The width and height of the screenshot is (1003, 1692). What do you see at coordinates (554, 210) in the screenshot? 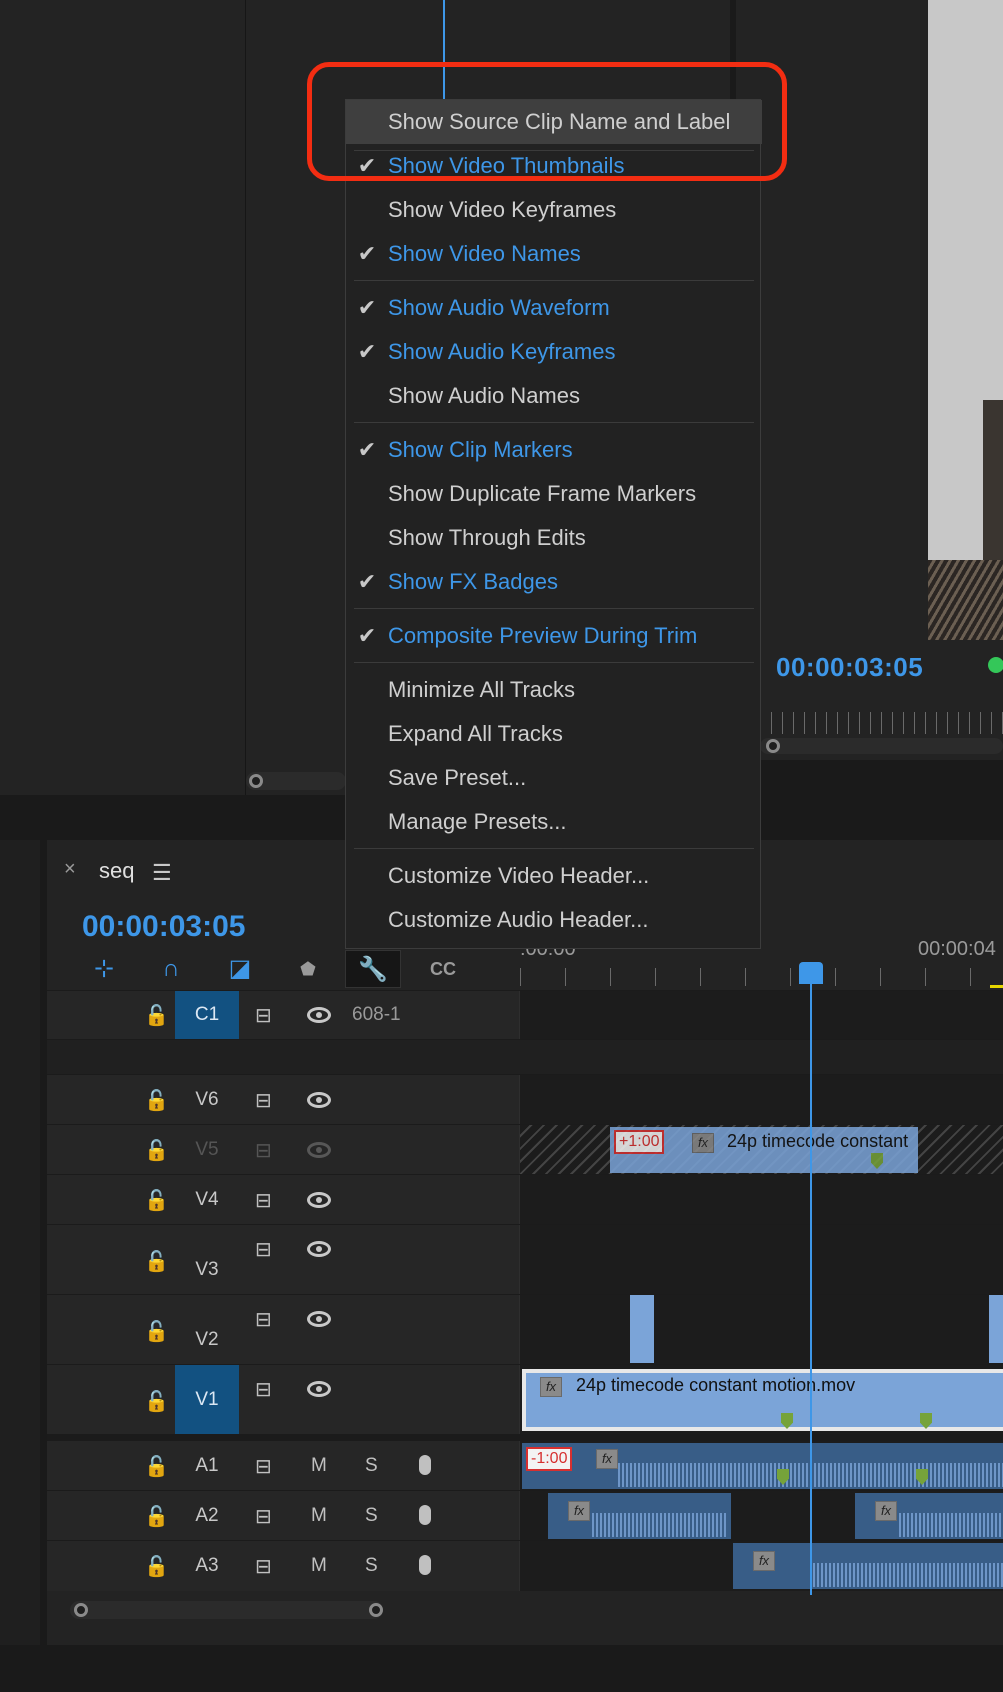
I see `menu-item: Show Video Keyframes` at bounding box center [554, 210].